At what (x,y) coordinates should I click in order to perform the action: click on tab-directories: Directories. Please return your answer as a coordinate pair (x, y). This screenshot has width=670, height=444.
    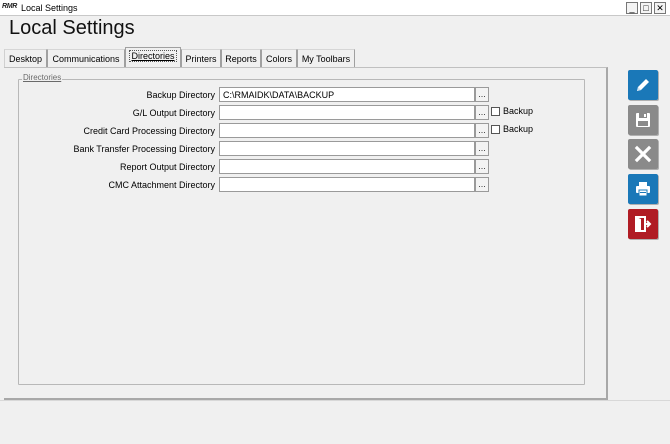
    Looking at the image, I should click on (153, 57).